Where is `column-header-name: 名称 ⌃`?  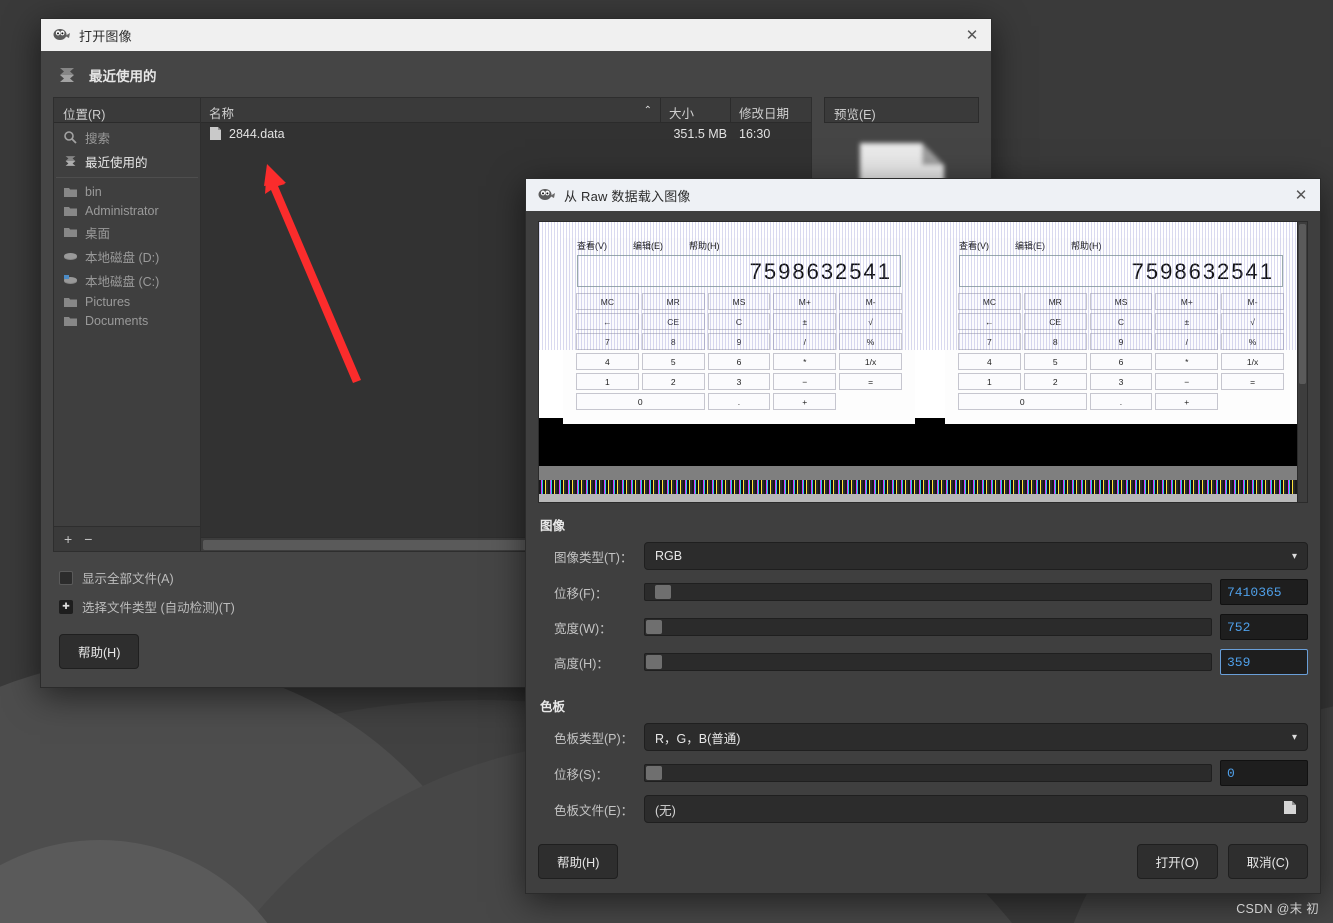 column-header-name: 名称 ⌃ is located at coordinates (431, 110).